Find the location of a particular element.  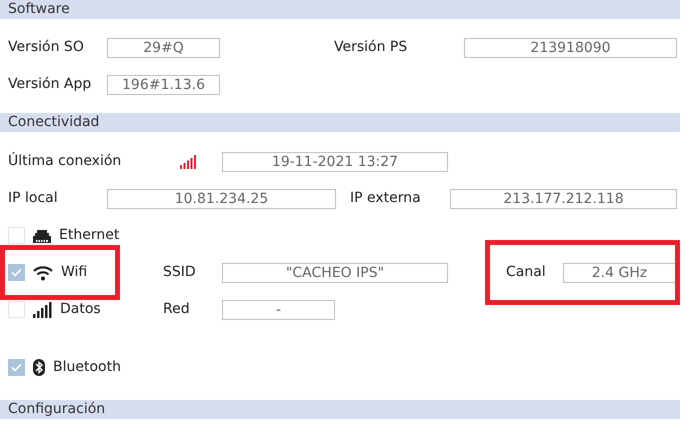

field-label: Versión SO is located at coordinates (46, 47).